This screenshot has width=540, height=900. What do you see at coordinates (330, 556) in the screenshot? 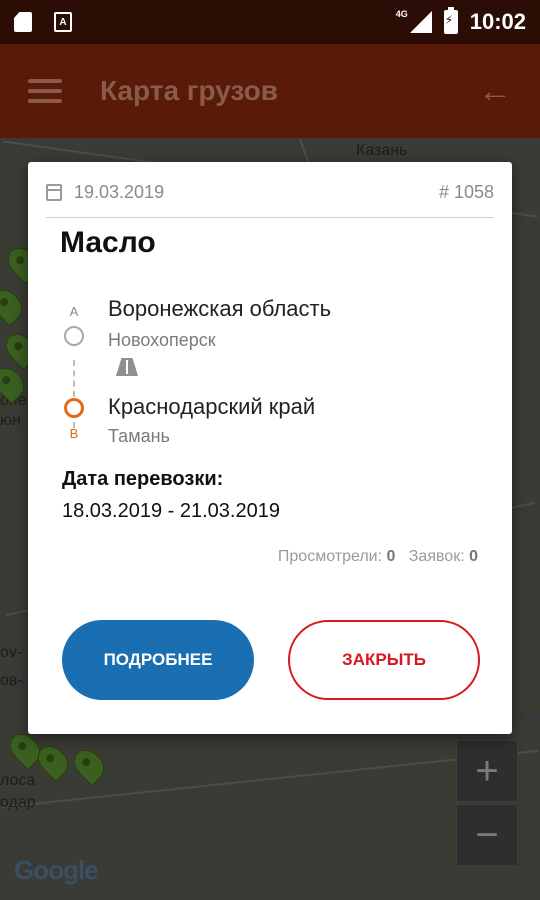
I see `views-label: Просмотрели:` at bounding box center [330, 556].